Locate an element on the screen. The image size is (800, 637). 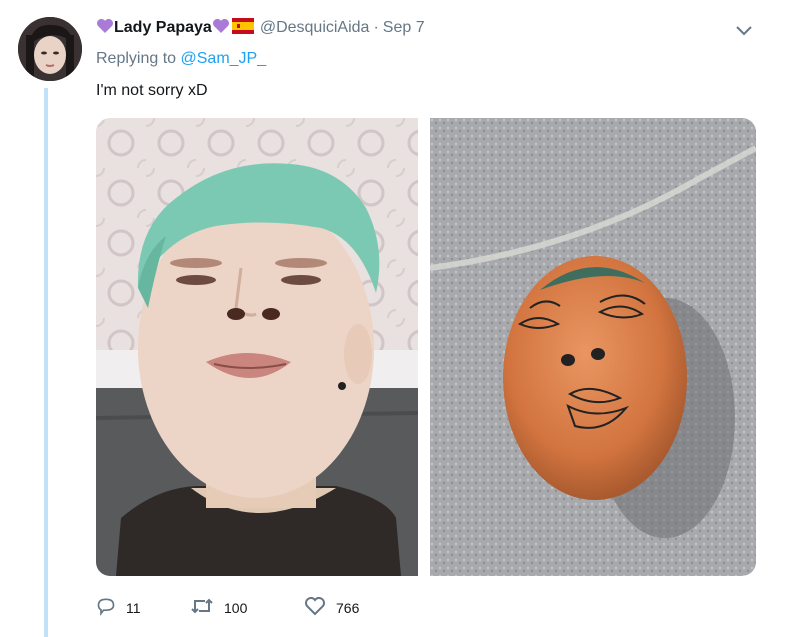
thread-line is located at coordinates (46, 362).